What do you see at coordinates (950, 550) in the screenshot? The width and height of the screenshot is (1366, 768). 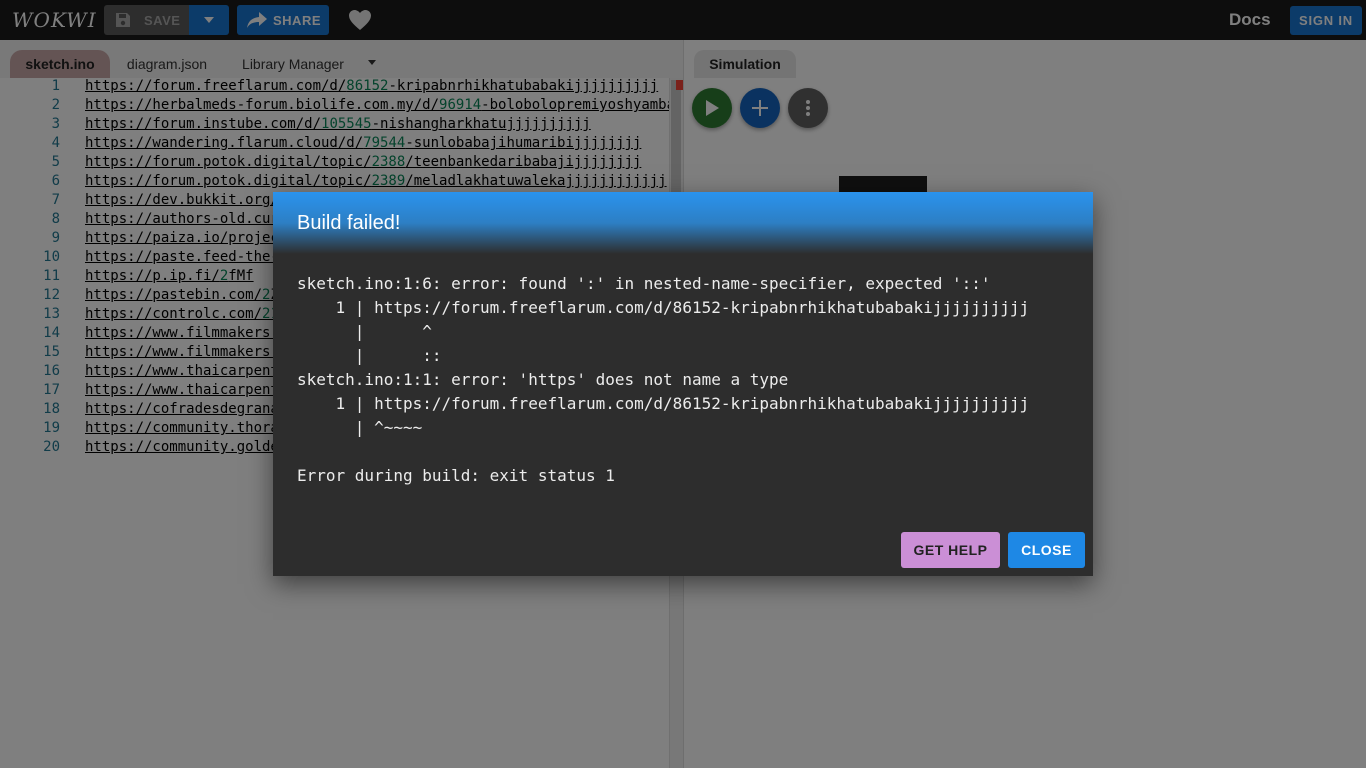 I see `get-help-button: GET HELP` at bounding box center [950, 550].